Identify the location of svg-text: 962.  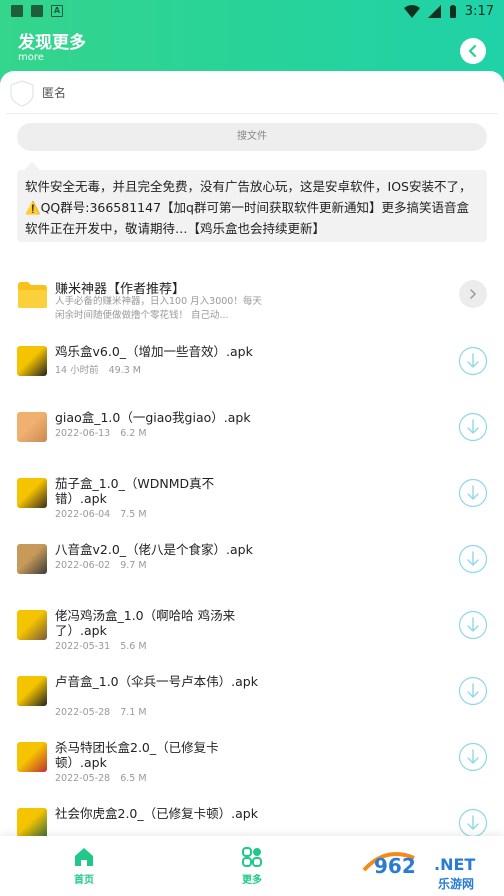
(395, 866).